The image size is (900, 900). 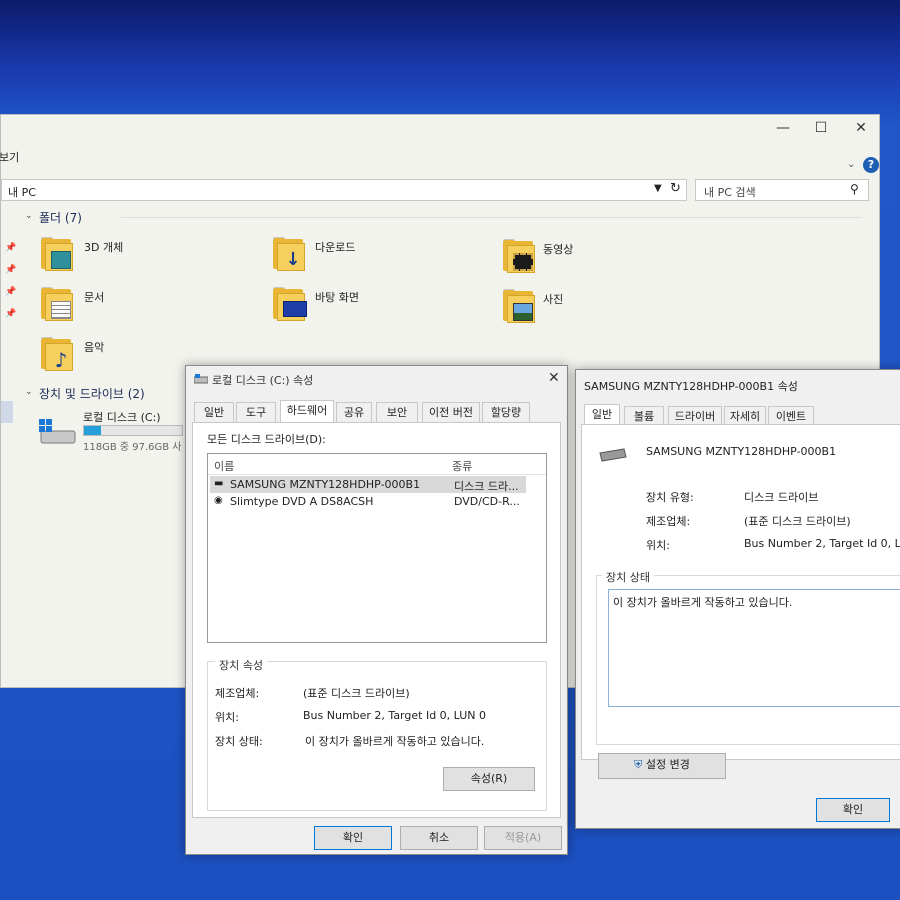 I want to click on search-placeholder: 내 PC 검색, so click(x=730, y=192).